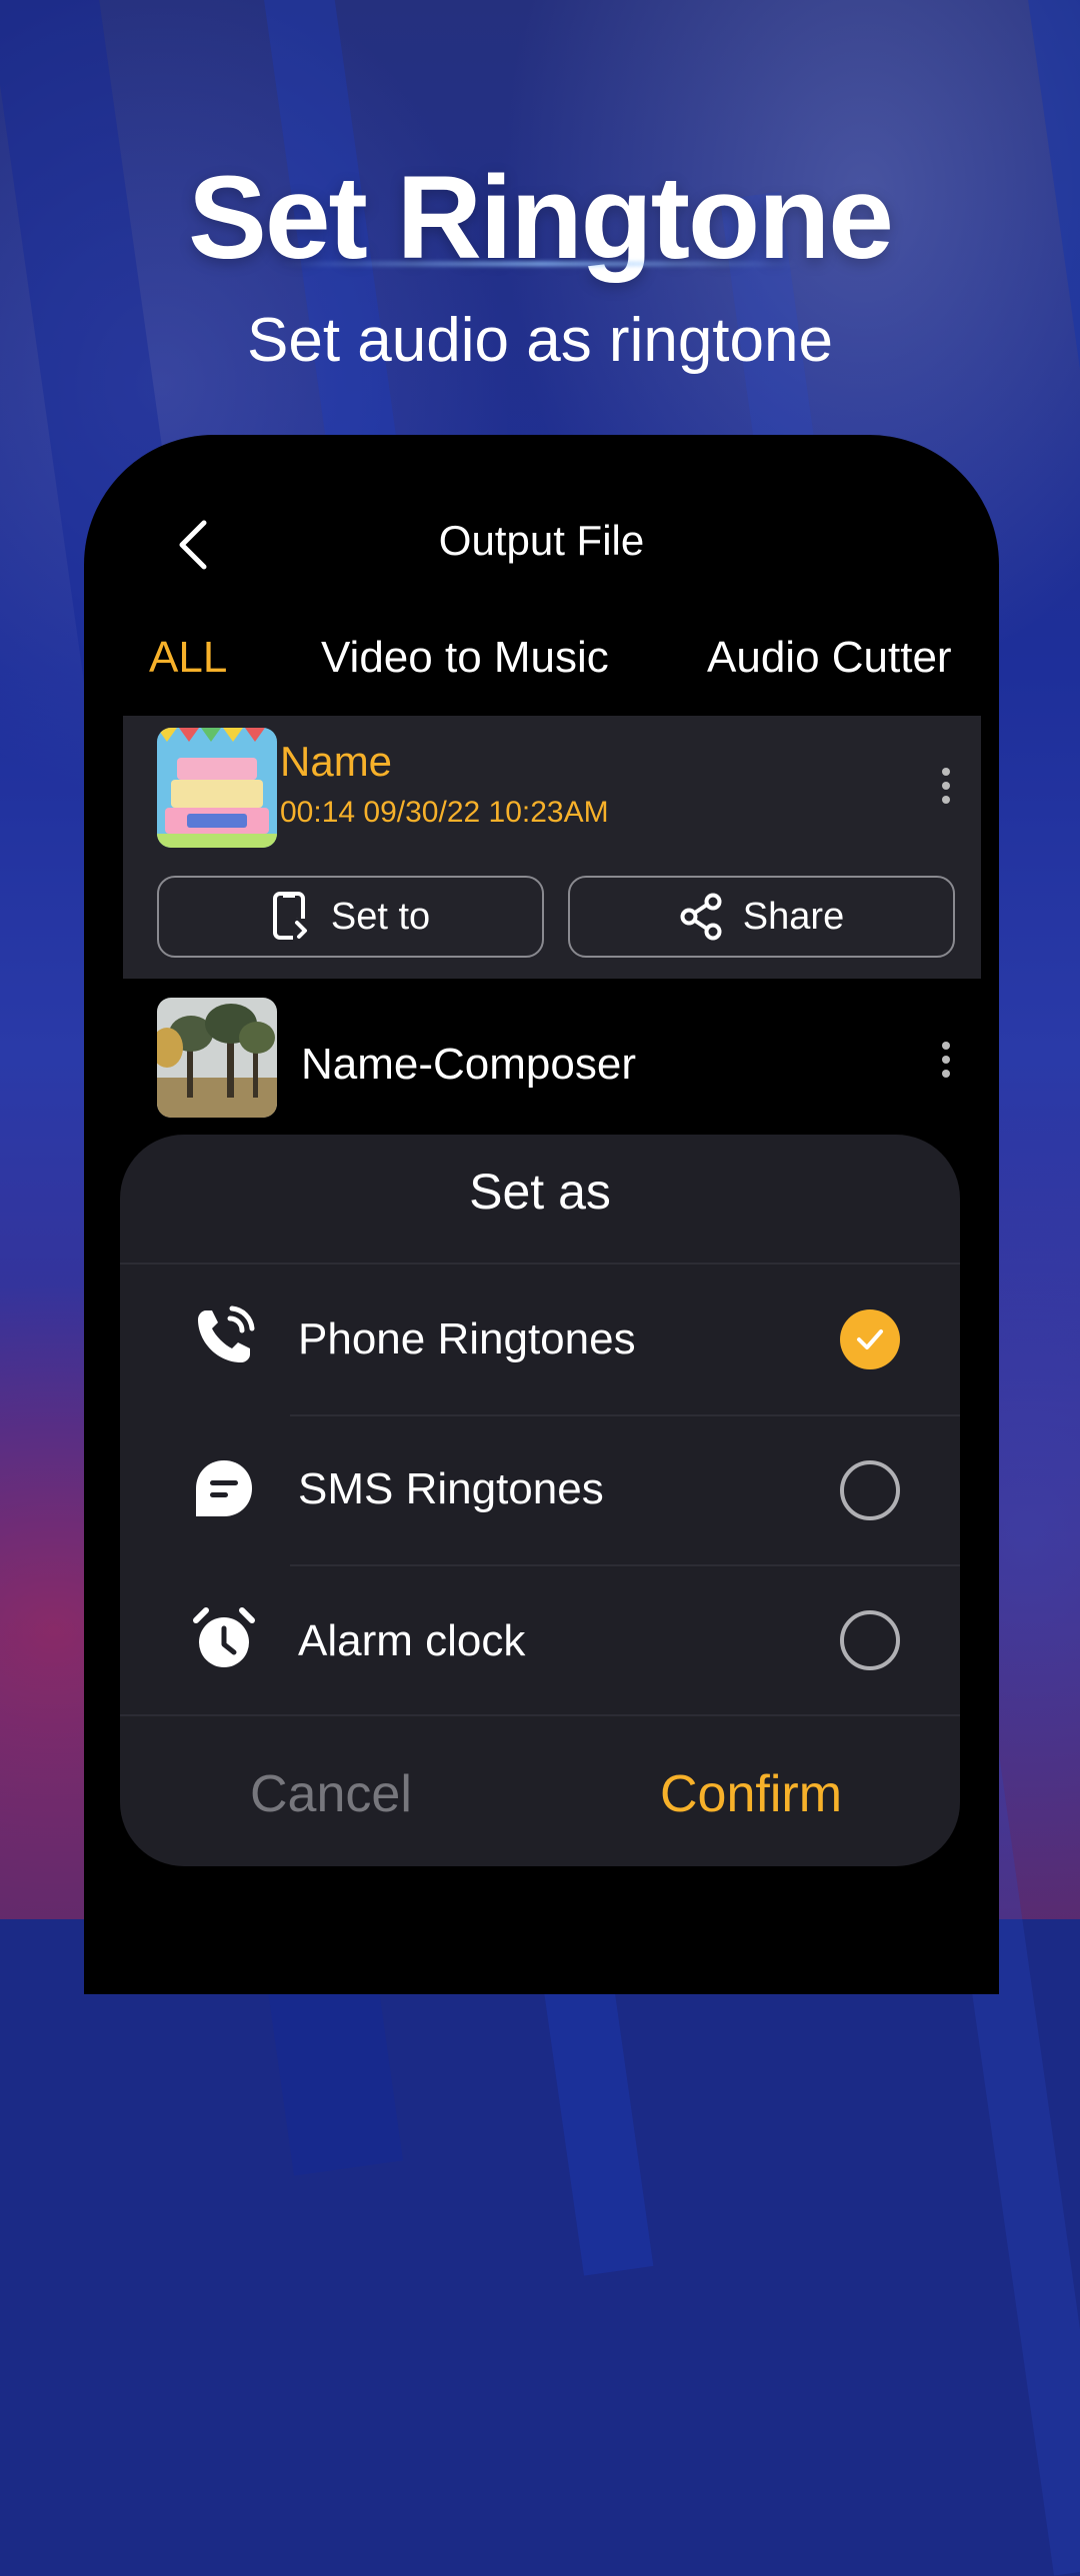  I want to click on screen-title: Output File, so click(541, 540).